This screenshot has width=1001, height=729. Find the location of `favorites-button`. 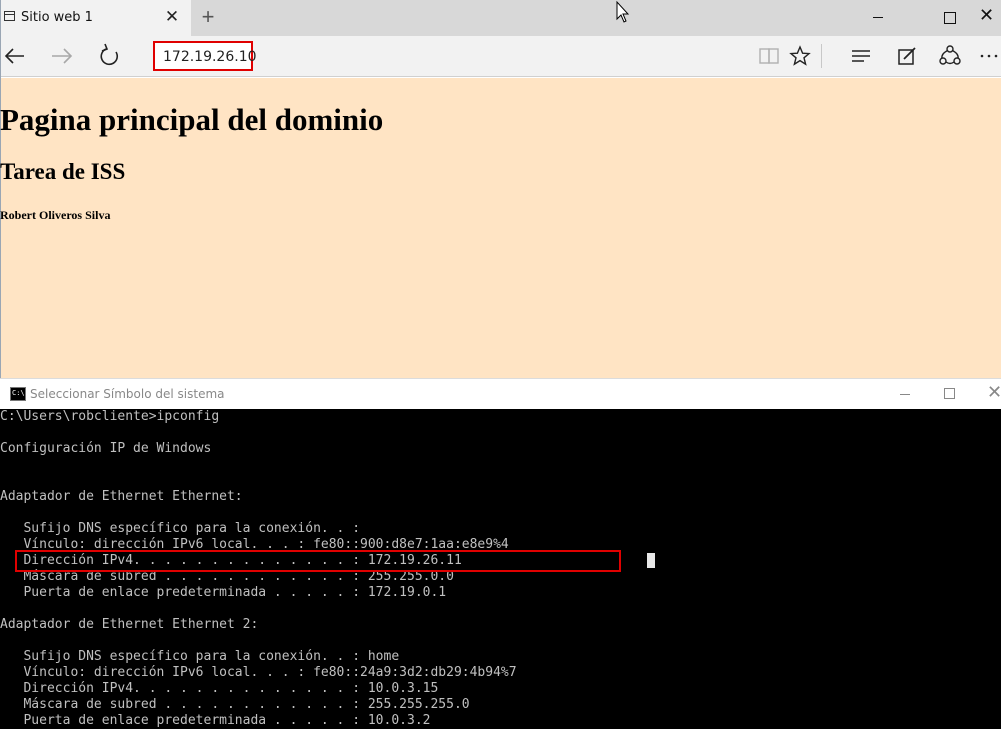

favorites-button is located at coordinates (800, 56).